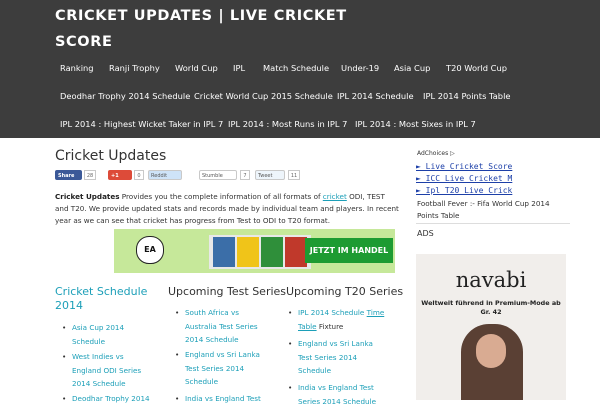 Image resolution: width=600 pixels, height=408 pixels. What do you see at coordinates (360, 68) in the screenshot?
I see `nav-item-under-19: Under-19` at bounding box center [360, 68].